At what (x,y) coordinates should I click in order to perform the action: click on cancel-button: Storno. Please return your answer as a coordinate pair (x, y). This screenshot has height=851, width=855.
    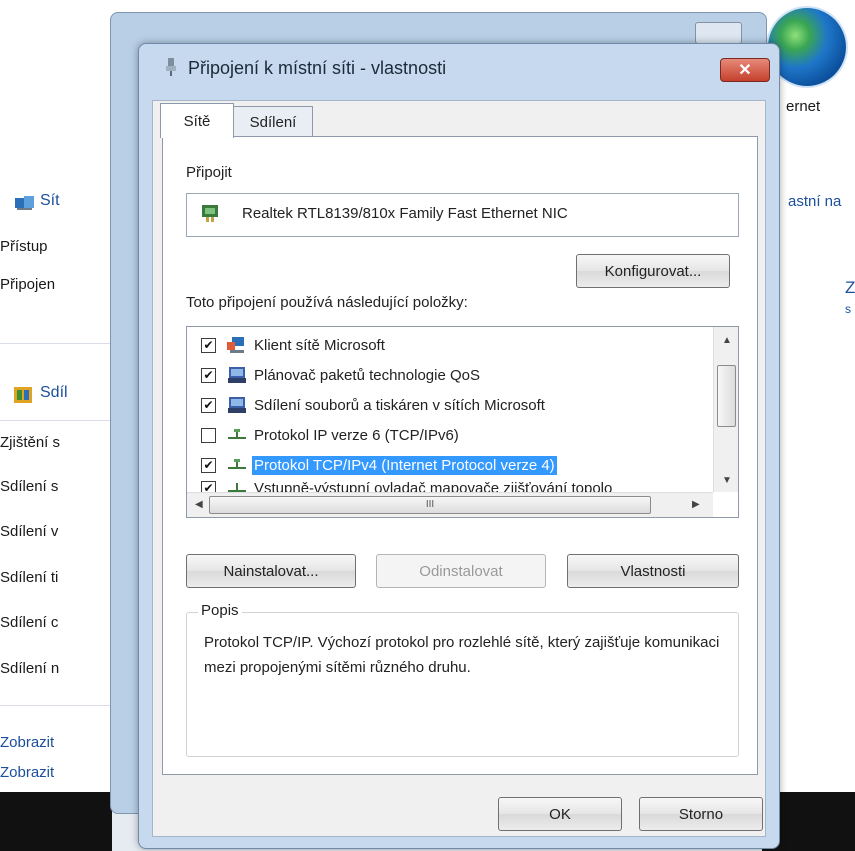
    Looking at the image, I should click on (701, 814).